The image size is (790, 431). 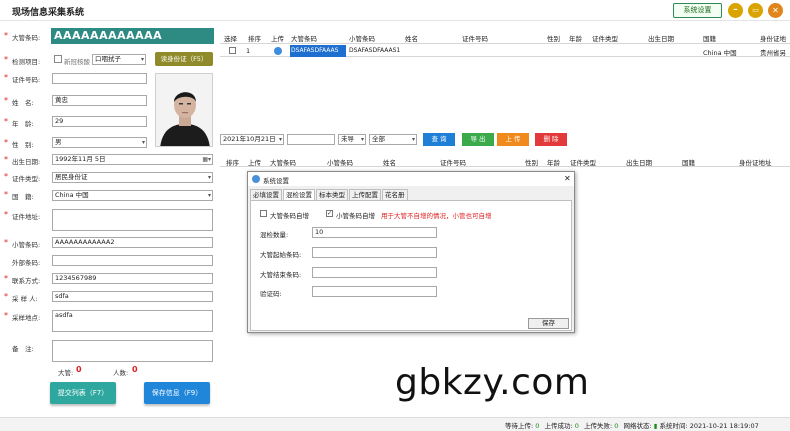 What do you see at coordinates (289, 216) in the screenshot?
I see `big-auto-increment-label: 大管条码自增` at bounding box center [289, 216].